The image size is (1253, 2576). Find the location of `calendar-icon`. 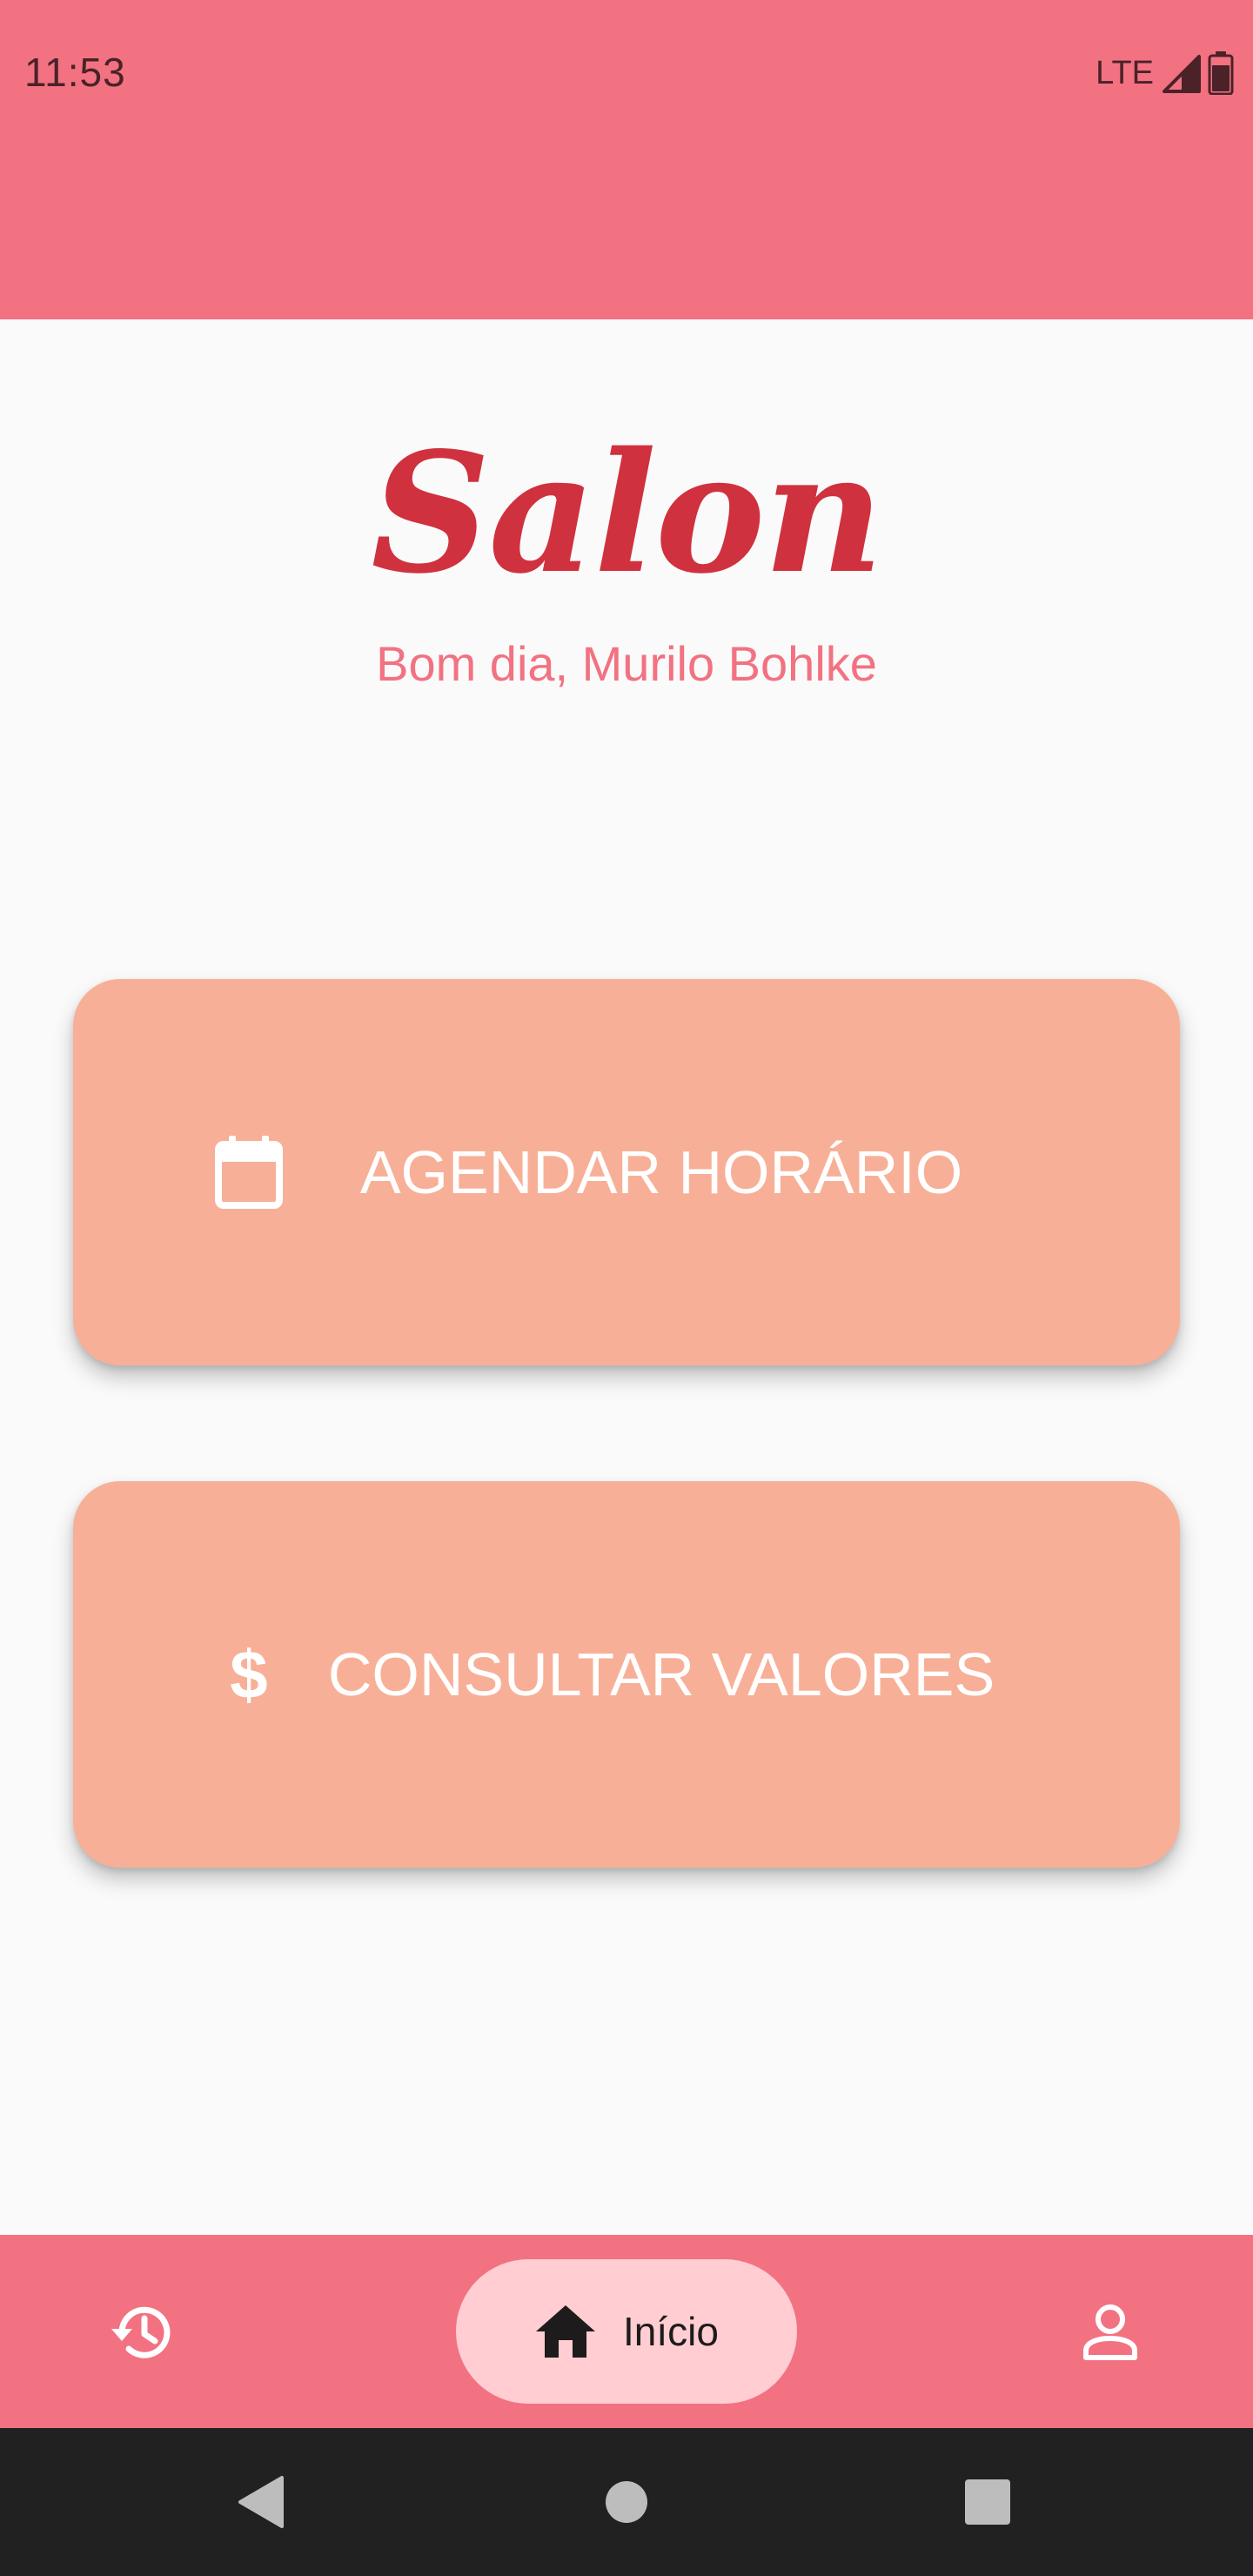

calendar-icon is located at coordinates (248, 1172).